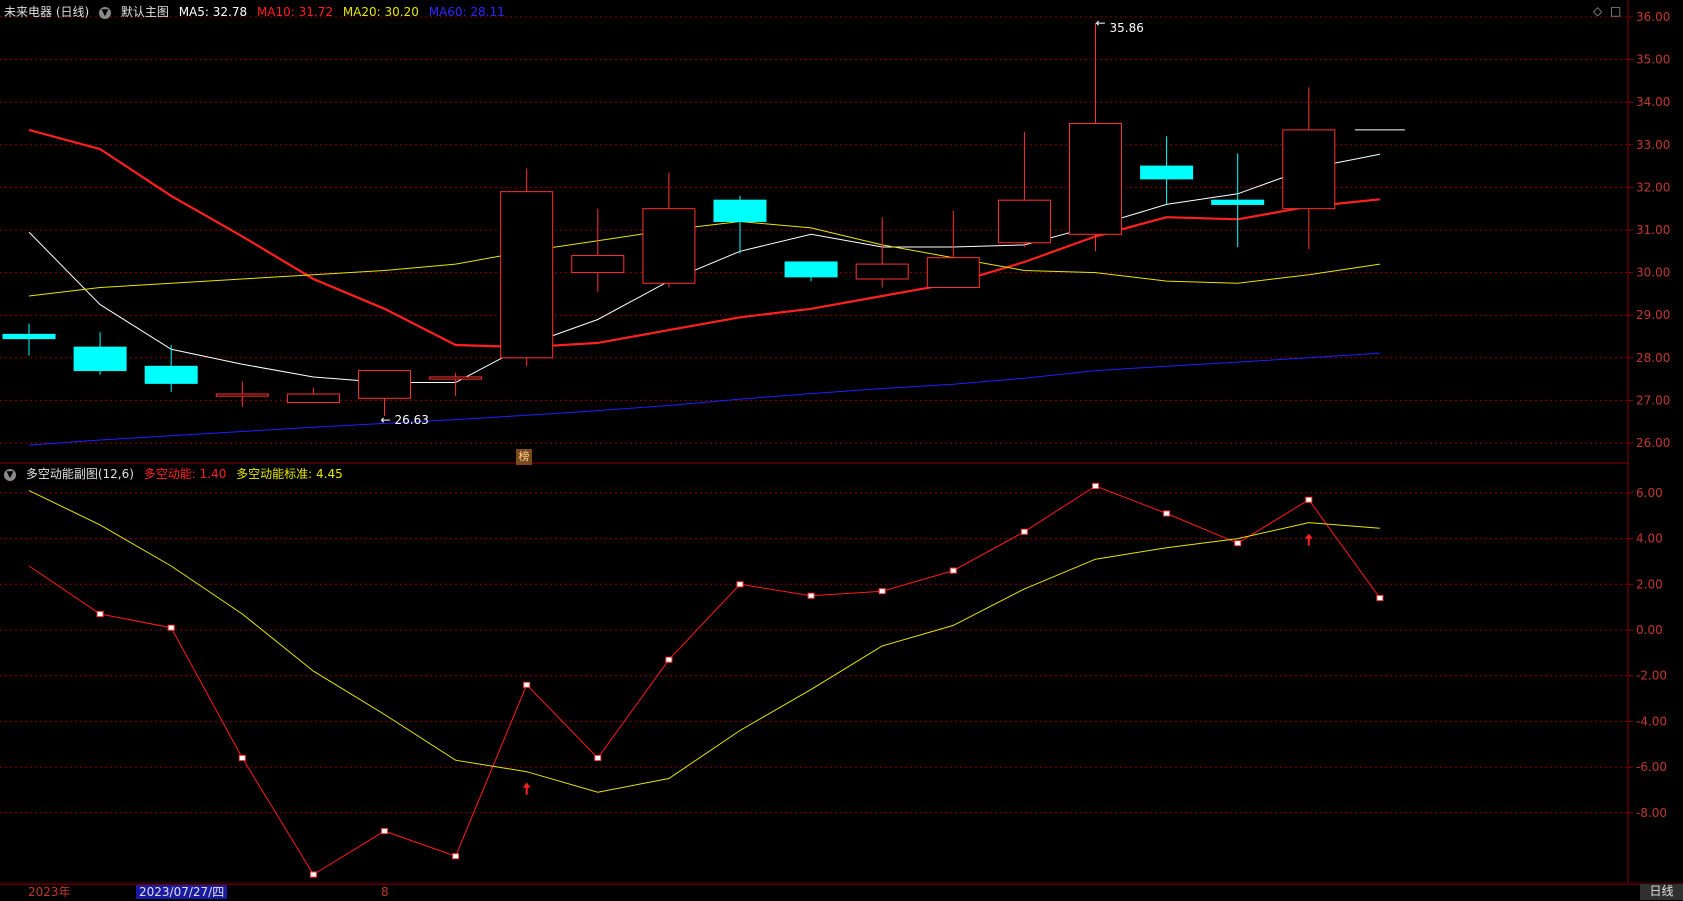 The width and height of the screenshot is (1683, 901). What do you see at coordinates (1649, 584) in the screenshot?
I see `sub-tick-label: 2.00` at bounding box center [1649, 584].